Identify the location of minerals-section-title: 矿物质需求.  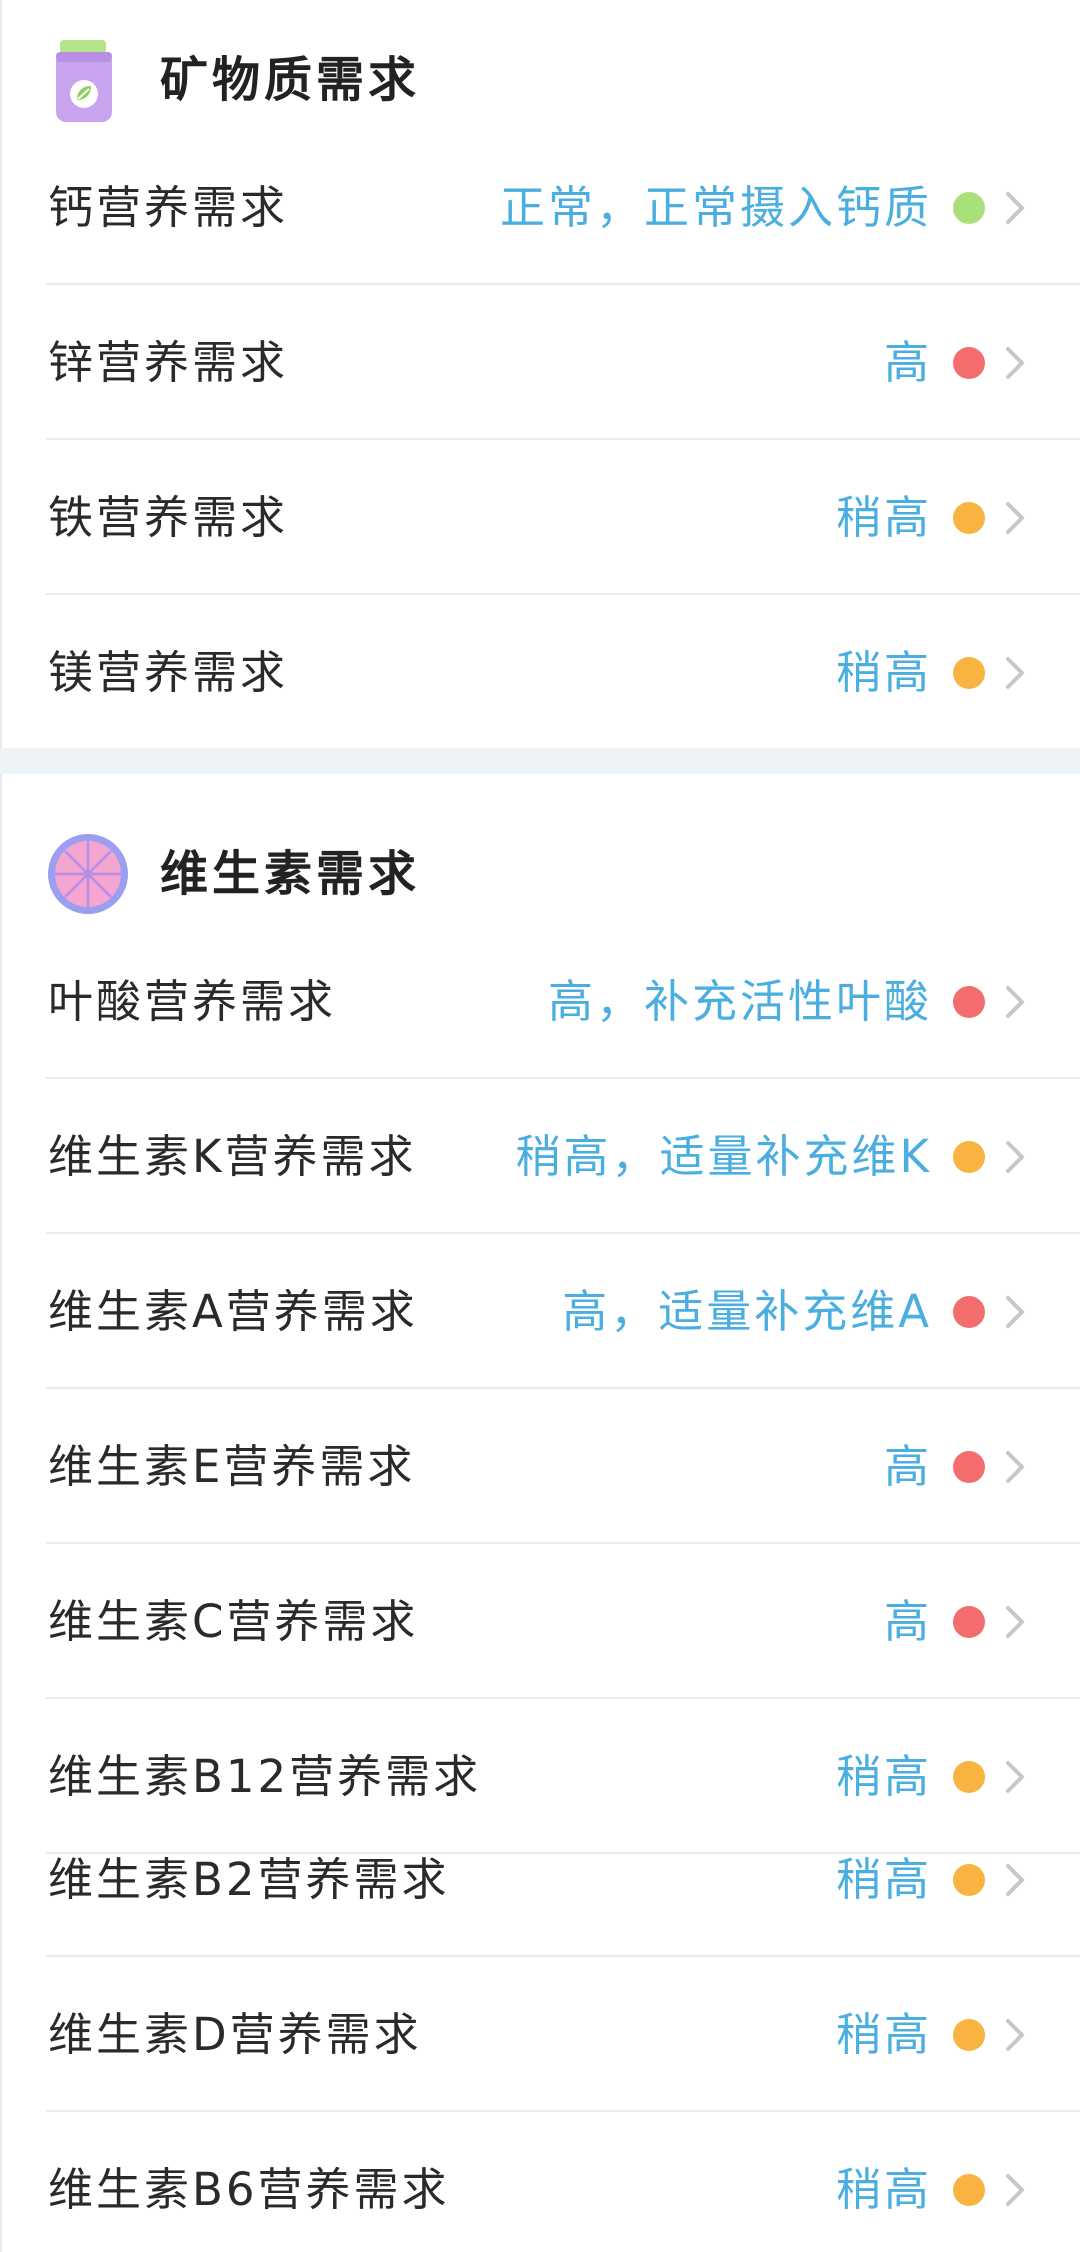
(290, 80).